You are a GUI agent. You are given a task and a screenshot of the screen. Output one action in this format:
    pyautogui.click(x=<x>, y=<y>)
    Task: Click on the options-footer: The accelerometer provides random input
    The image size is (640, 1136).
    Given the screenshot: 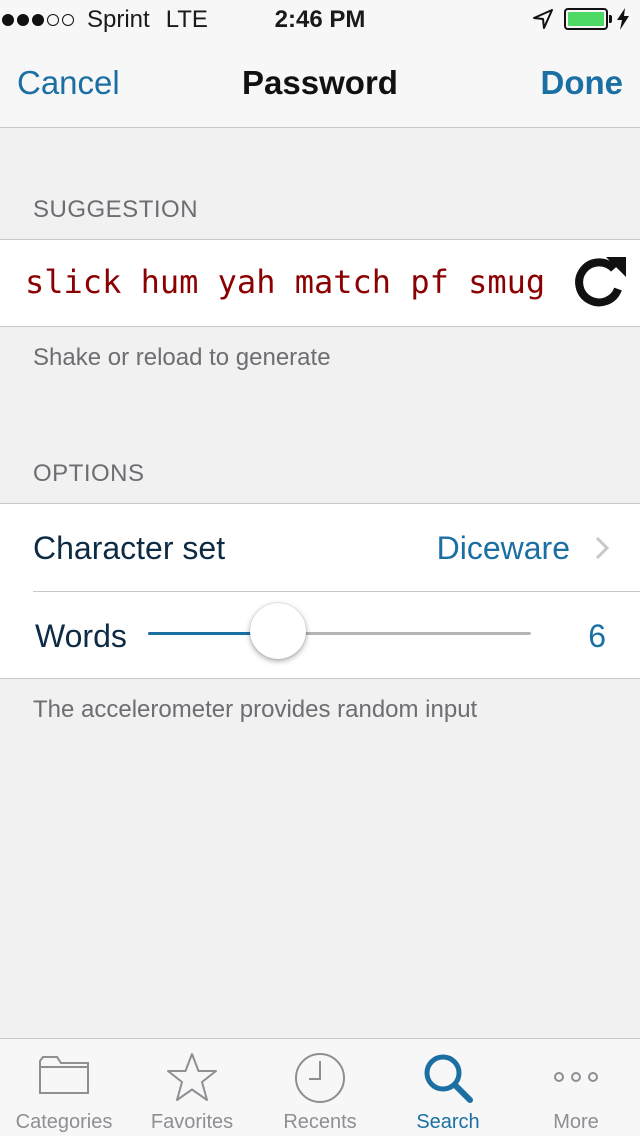 What is the action you would take?
    pyautogui.click(x=255, y=709)
    